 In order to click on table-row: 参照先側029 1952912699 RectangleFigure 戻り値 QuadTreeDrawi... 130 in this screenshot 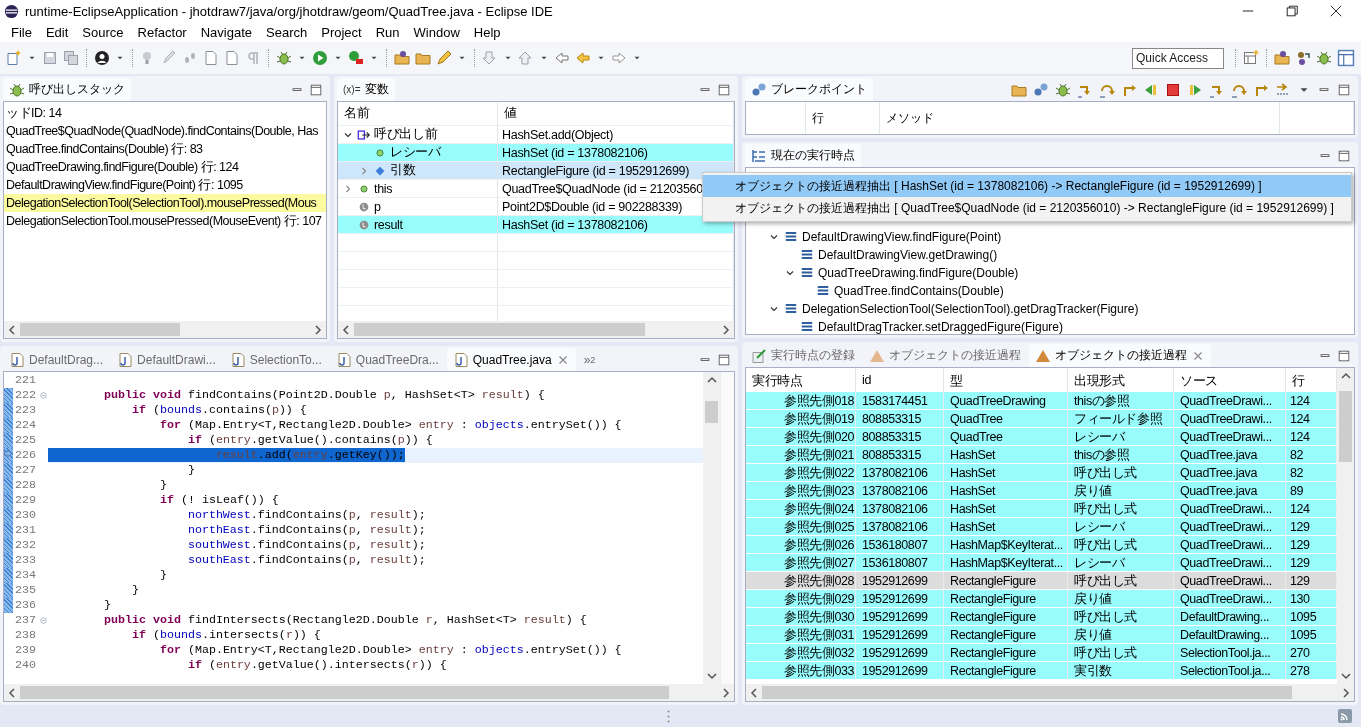, I will do `click(1041, 599)`.